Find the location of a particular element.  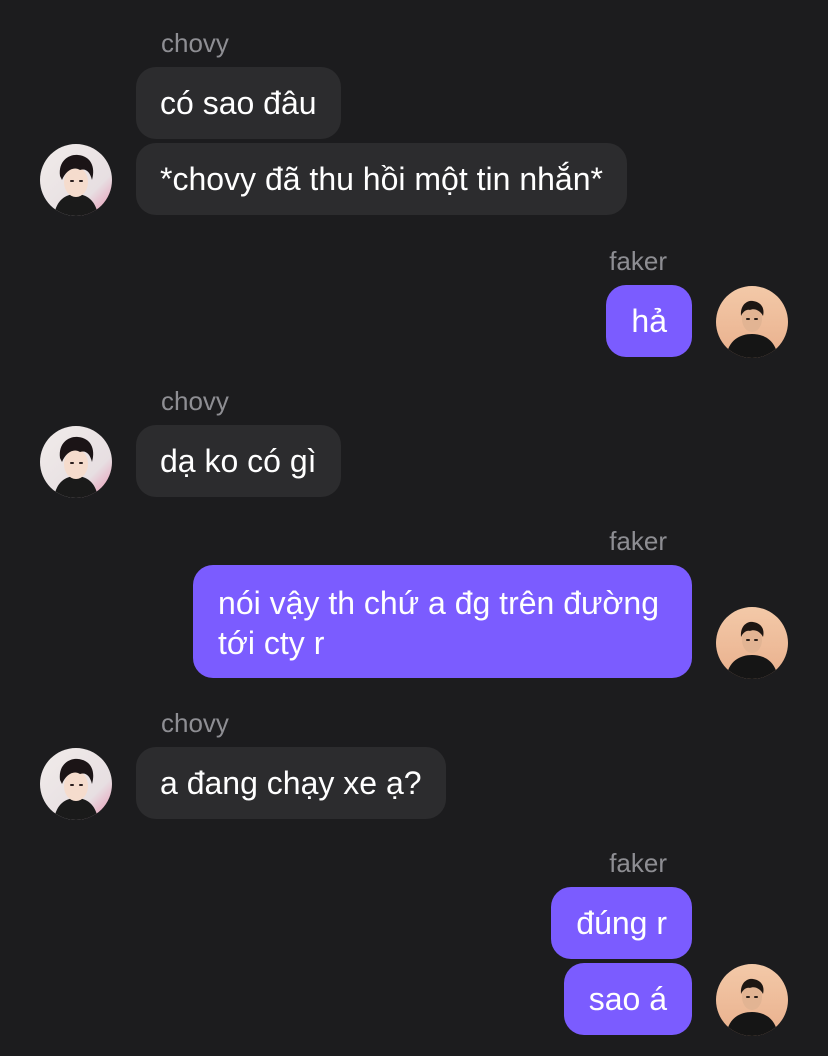

message-text: có sao đâu is located at coordinates (238, 103).